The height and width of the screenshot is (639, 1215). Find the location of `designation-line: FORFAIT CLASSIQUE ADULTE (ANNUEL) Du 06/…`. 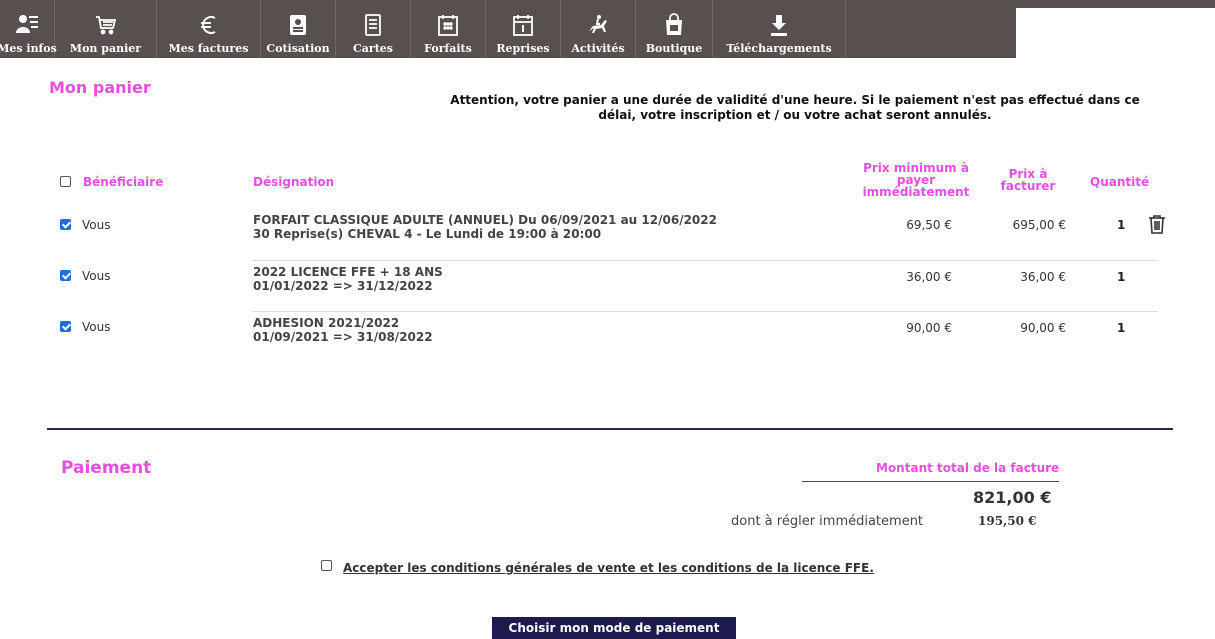

designation-line: FORFAIT CLASSIQUE ADULTE (ANNUEL) Du 06/… is located at coordinates (485, 220).